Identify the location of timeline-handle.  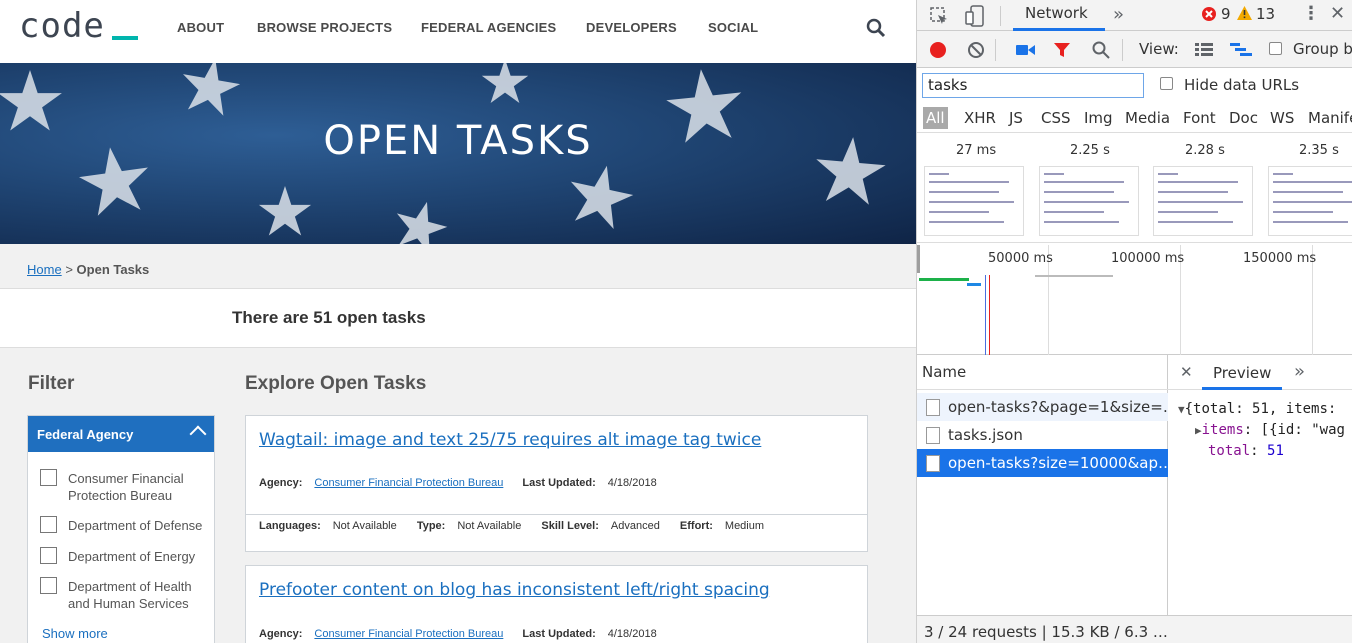
(918, 259).